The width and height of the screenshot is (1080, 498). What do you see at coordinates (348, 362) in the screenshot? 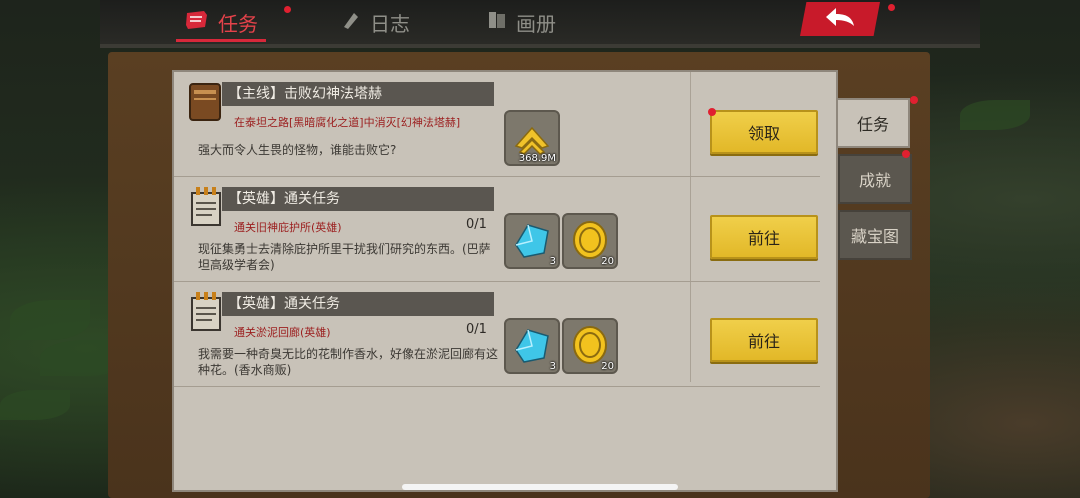
I see `quest-description: 我需要一种奇臭无比的花制作香水，好像在淤泥回廊有这种花。(香水商贩)` at bounding box center [348, 362].